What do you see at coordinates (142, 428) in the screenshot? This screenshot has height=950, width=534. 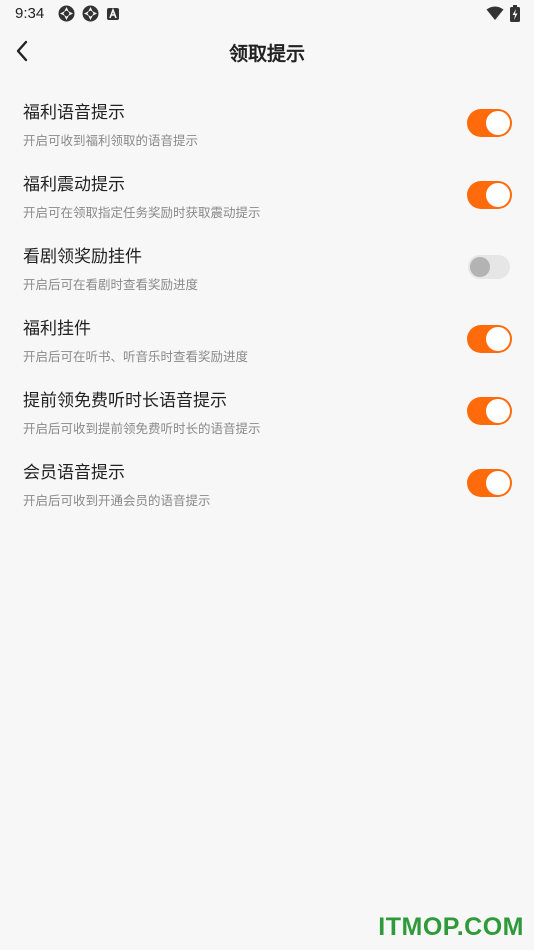 I see `setting-description: 开启后可收到提前领免费听时长的语音提示` at bounding box center [142, 428].